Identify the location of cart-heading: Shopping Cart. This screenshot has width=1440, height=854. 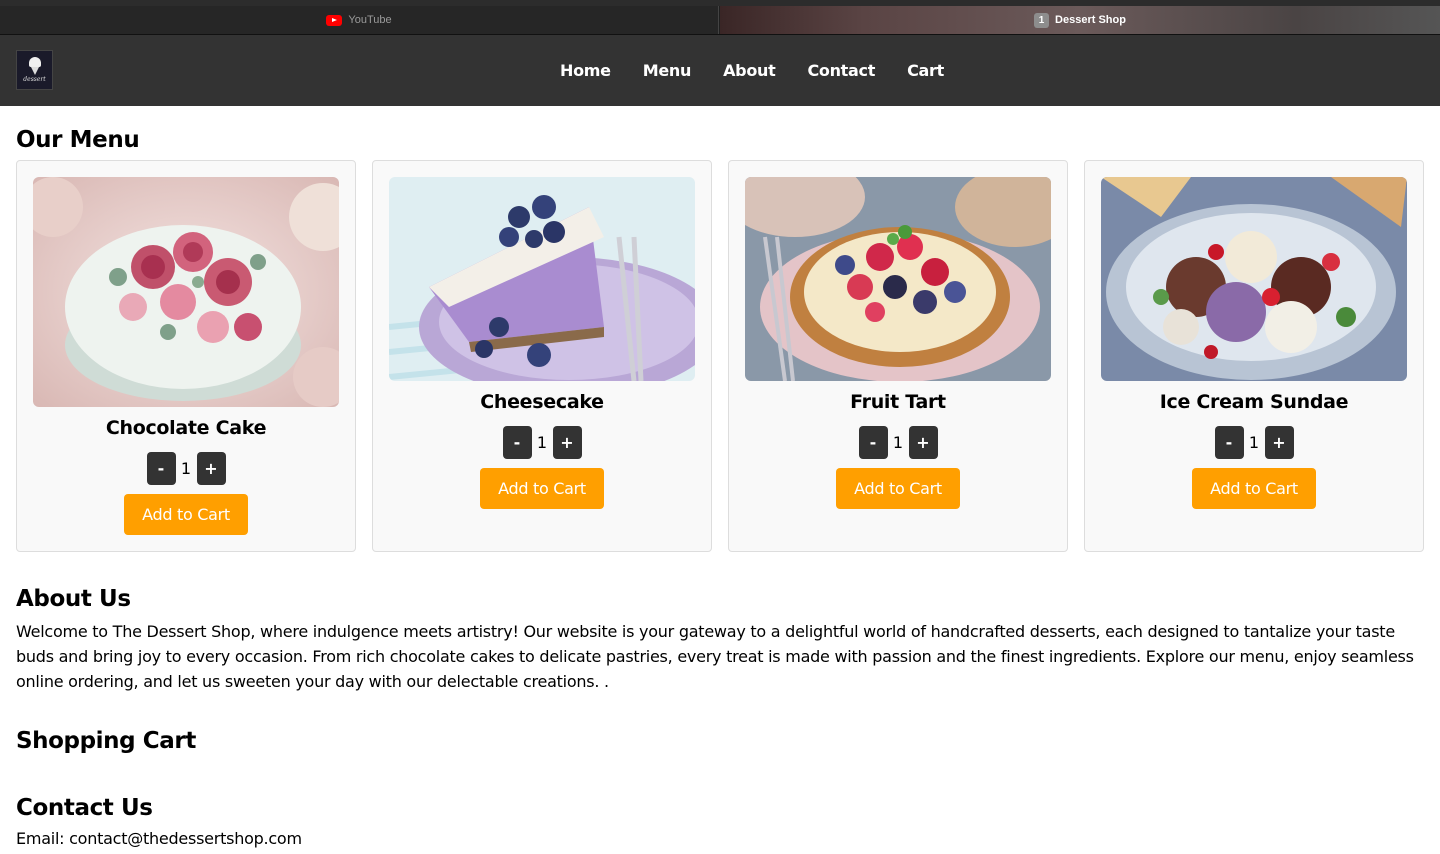
(106, 741).